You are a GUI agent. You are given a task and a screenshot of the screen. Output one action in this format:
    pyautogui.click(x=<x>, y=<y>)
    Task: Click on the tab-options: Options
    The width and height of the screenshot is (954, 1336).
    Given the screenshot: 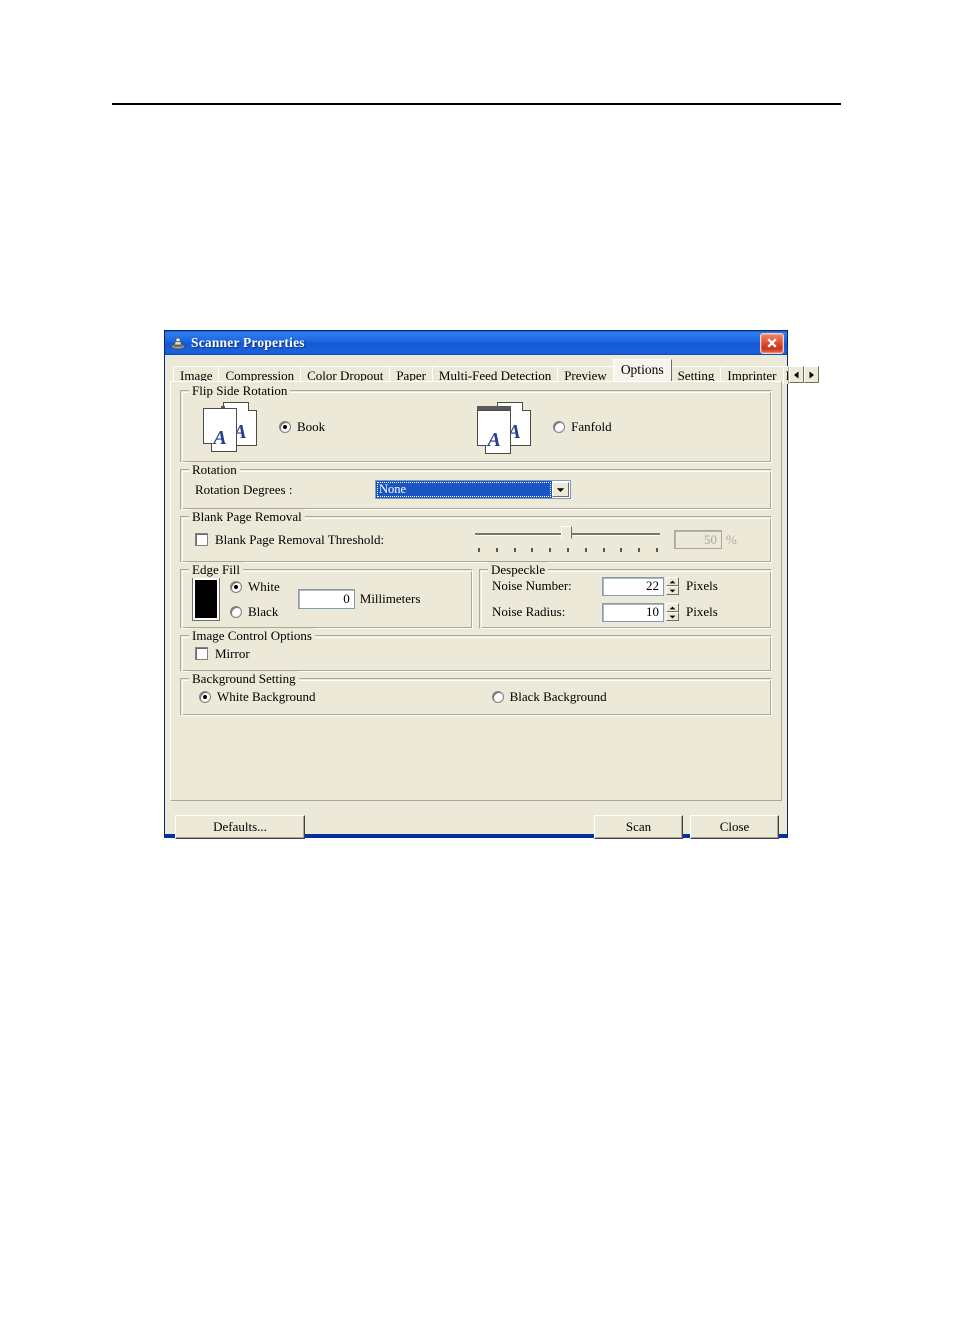 What is the action you would take?
    pyautogui.click(x=642, y=370)
    